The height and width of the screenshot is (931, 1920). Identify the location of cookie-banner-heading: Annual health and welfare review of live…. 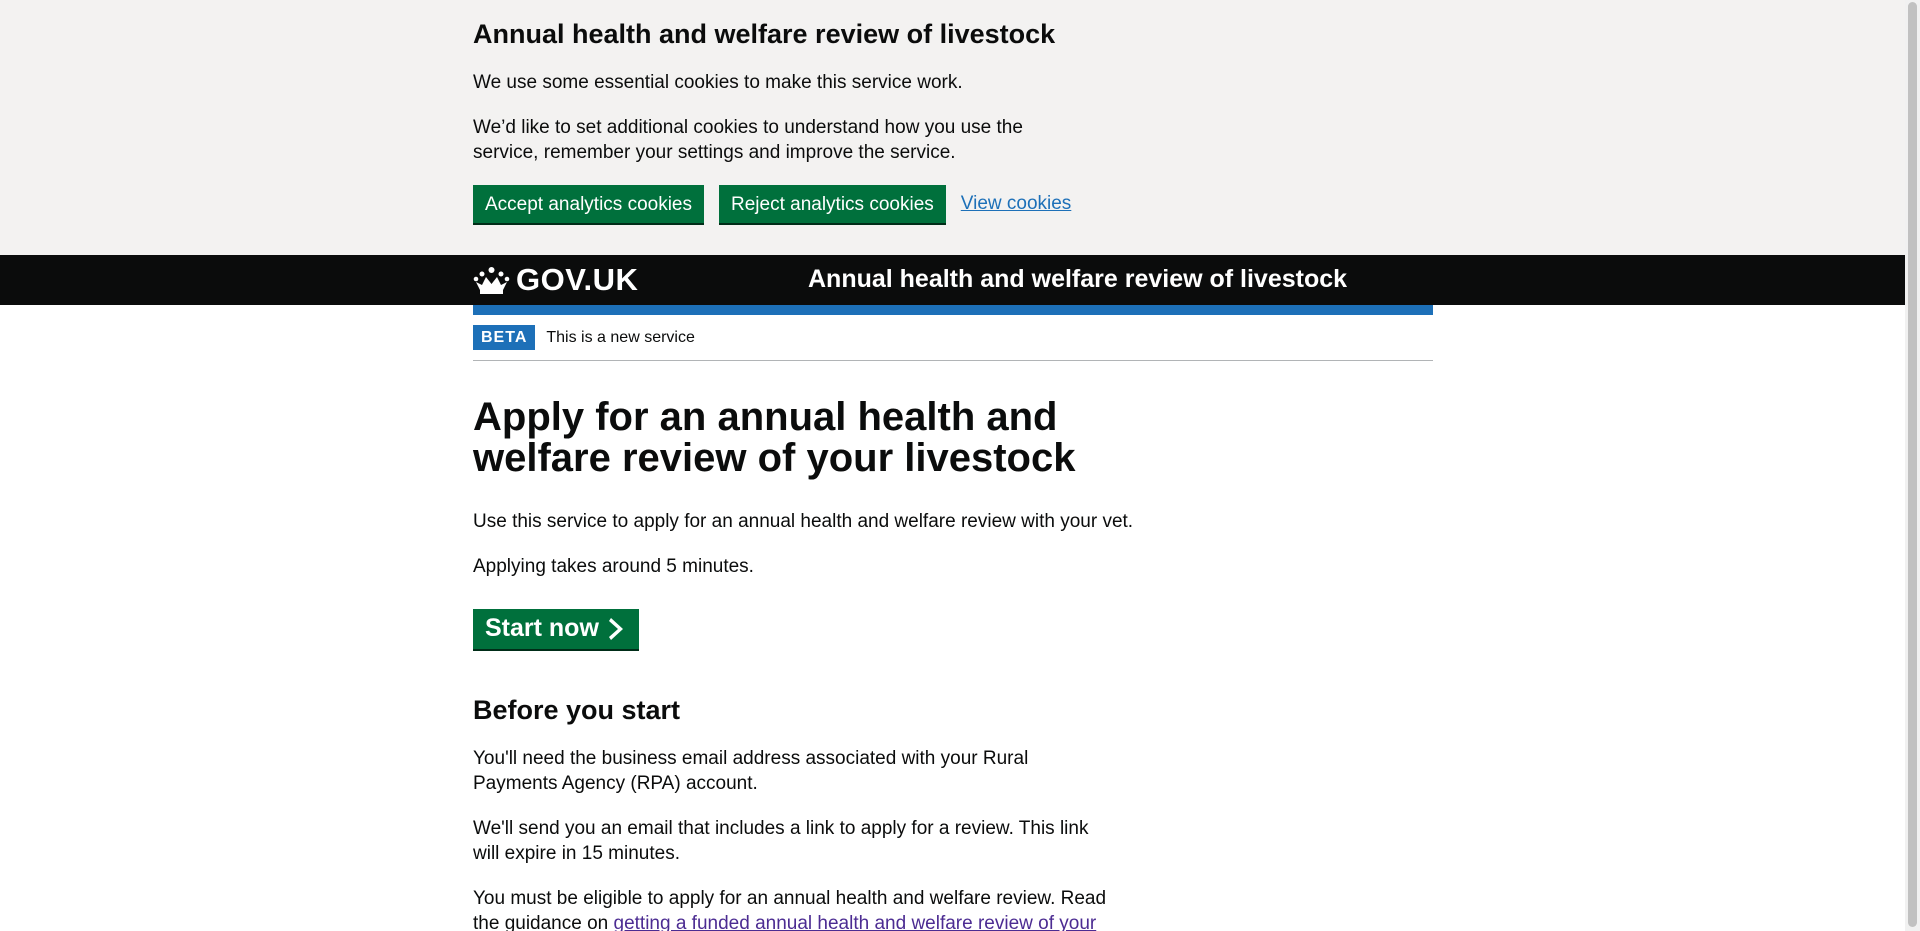
(764, 34).